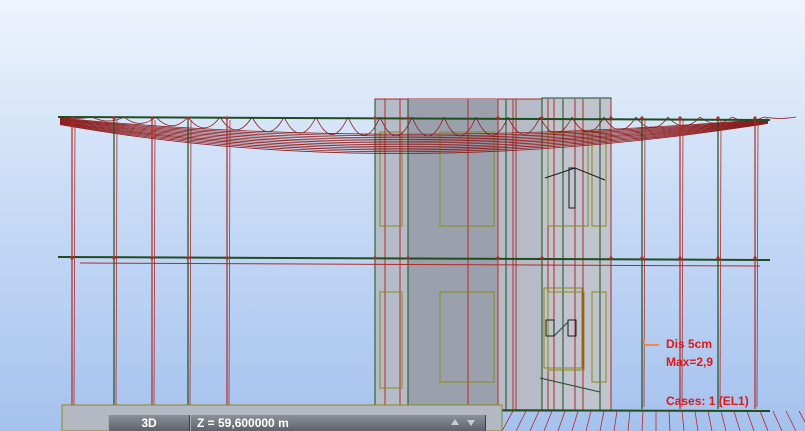 The image size is (805, 431). Describe the element at coordinates (471, 423) in the screenshot. I see `arrow-down-icon` at that location.